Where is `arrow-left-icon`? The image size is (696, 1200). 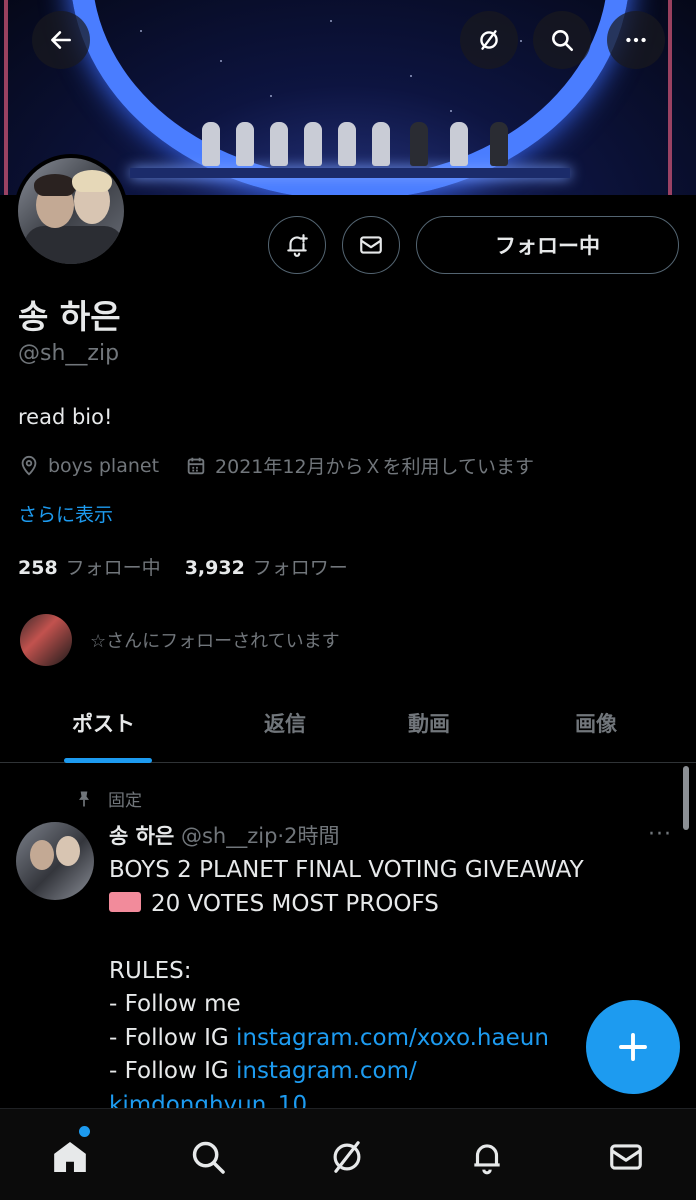 arrow-left-icon is located at coordinates (61, 40).